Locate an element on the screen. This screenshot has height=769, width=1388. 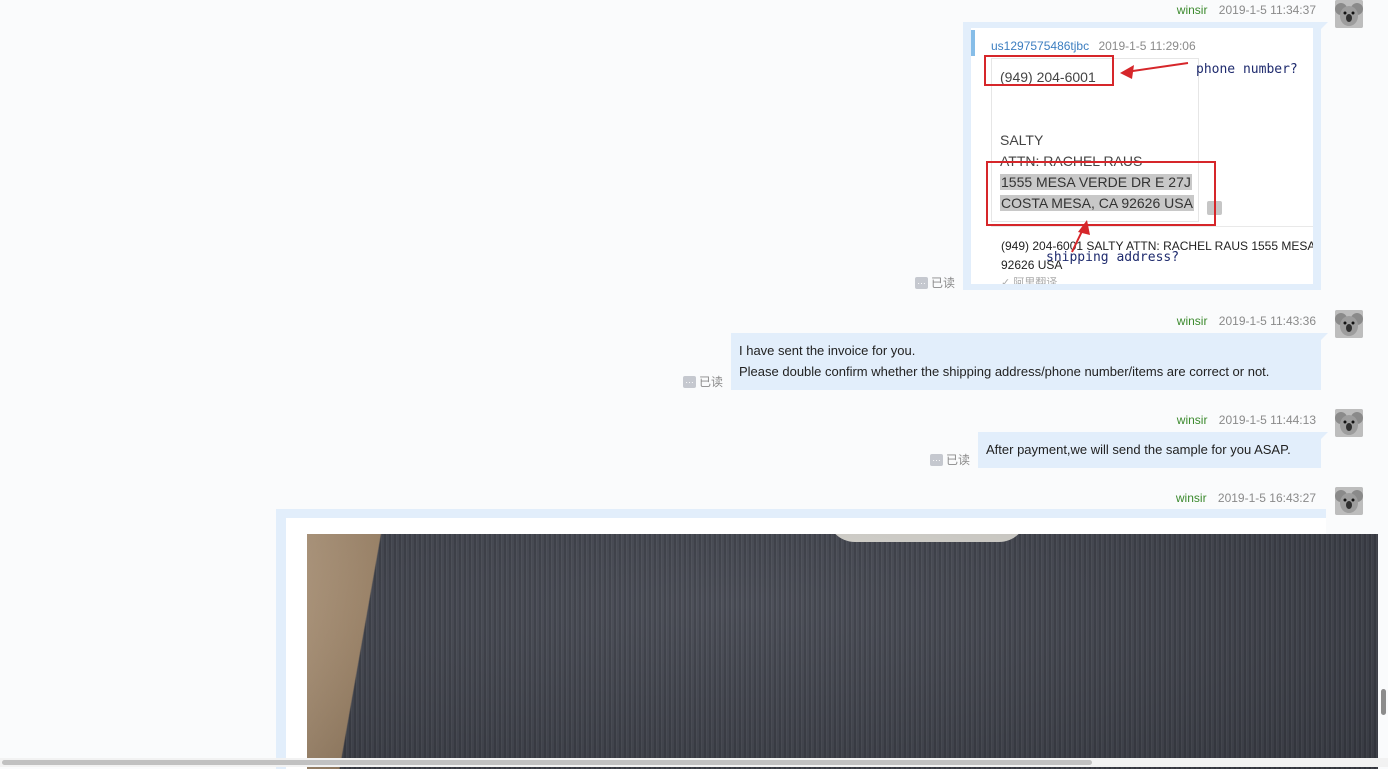
vertical-scrollbar is located at coordinates (1383, 379).